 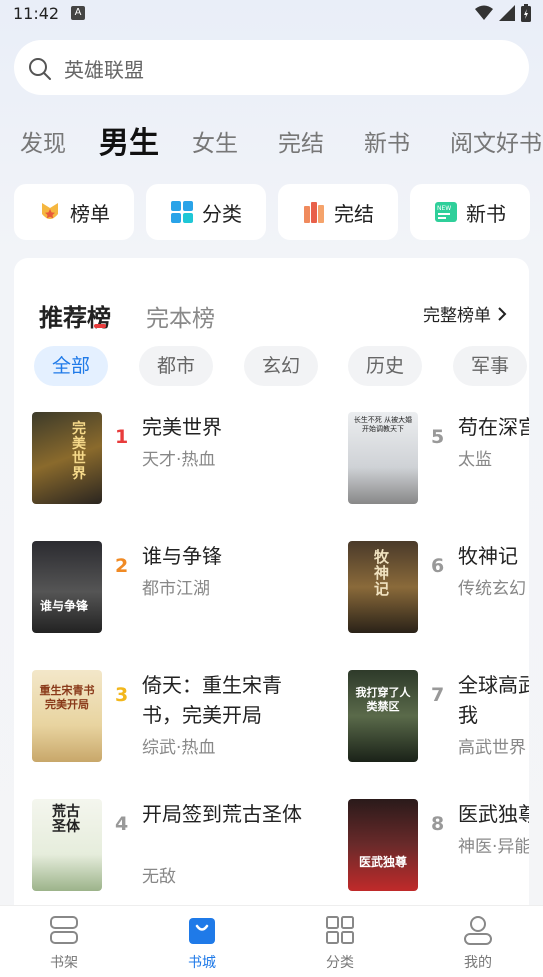 What do you see at coordinates (222, 213) in the screenshot?
I see `quick-category-label: 分类` at bounding box center [222, 213].